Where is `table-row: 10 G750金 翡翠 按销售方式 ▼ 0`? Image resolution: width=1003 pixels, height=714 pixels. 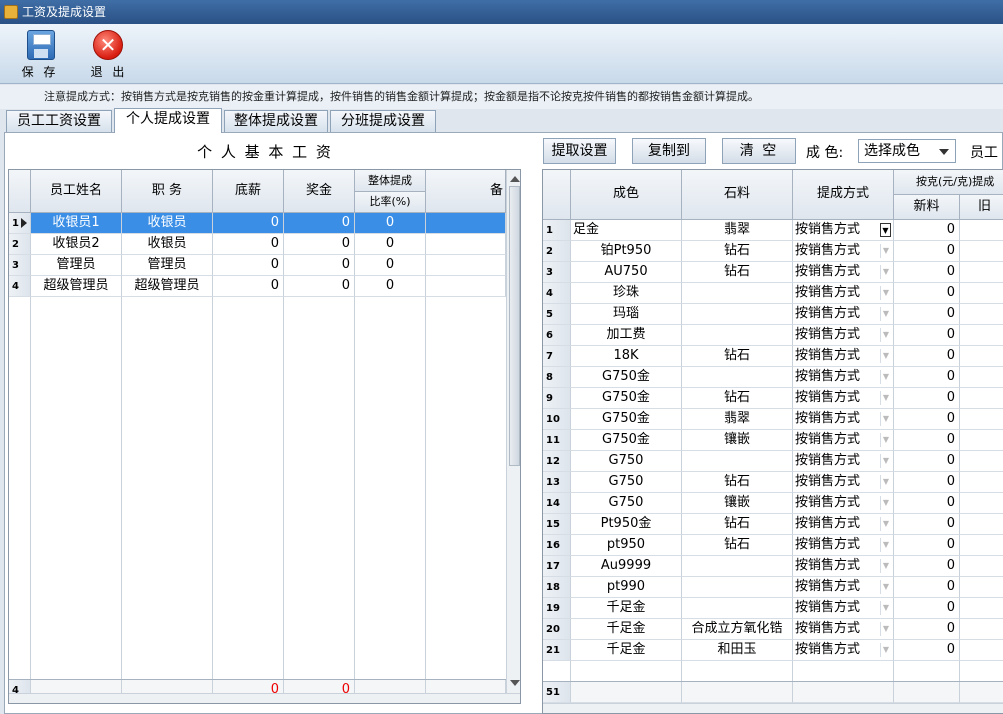 table-row: 10 G750金 翡翠 按销售方式 ▼ 0 is located at coordinates (773, 419).